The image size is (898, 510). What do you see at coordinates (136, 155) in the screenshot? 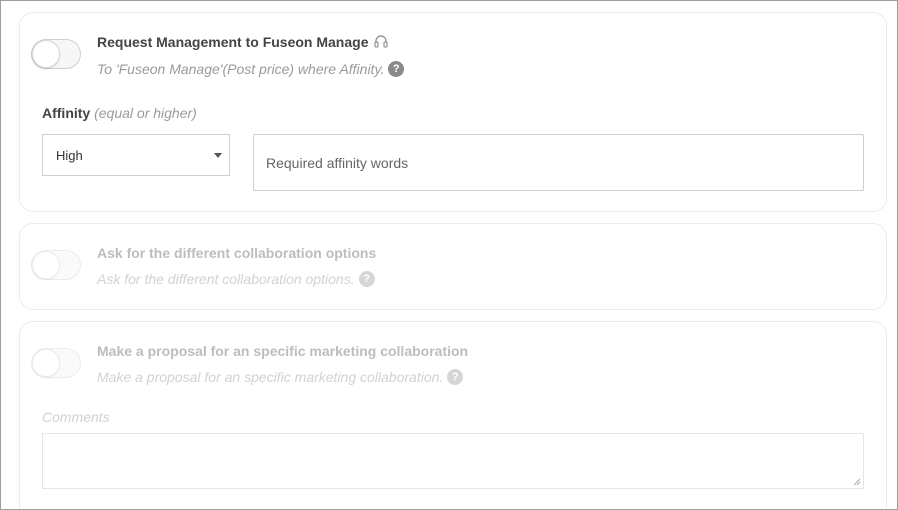
I see `affinity-select: High` at bounding box center [136, 155].